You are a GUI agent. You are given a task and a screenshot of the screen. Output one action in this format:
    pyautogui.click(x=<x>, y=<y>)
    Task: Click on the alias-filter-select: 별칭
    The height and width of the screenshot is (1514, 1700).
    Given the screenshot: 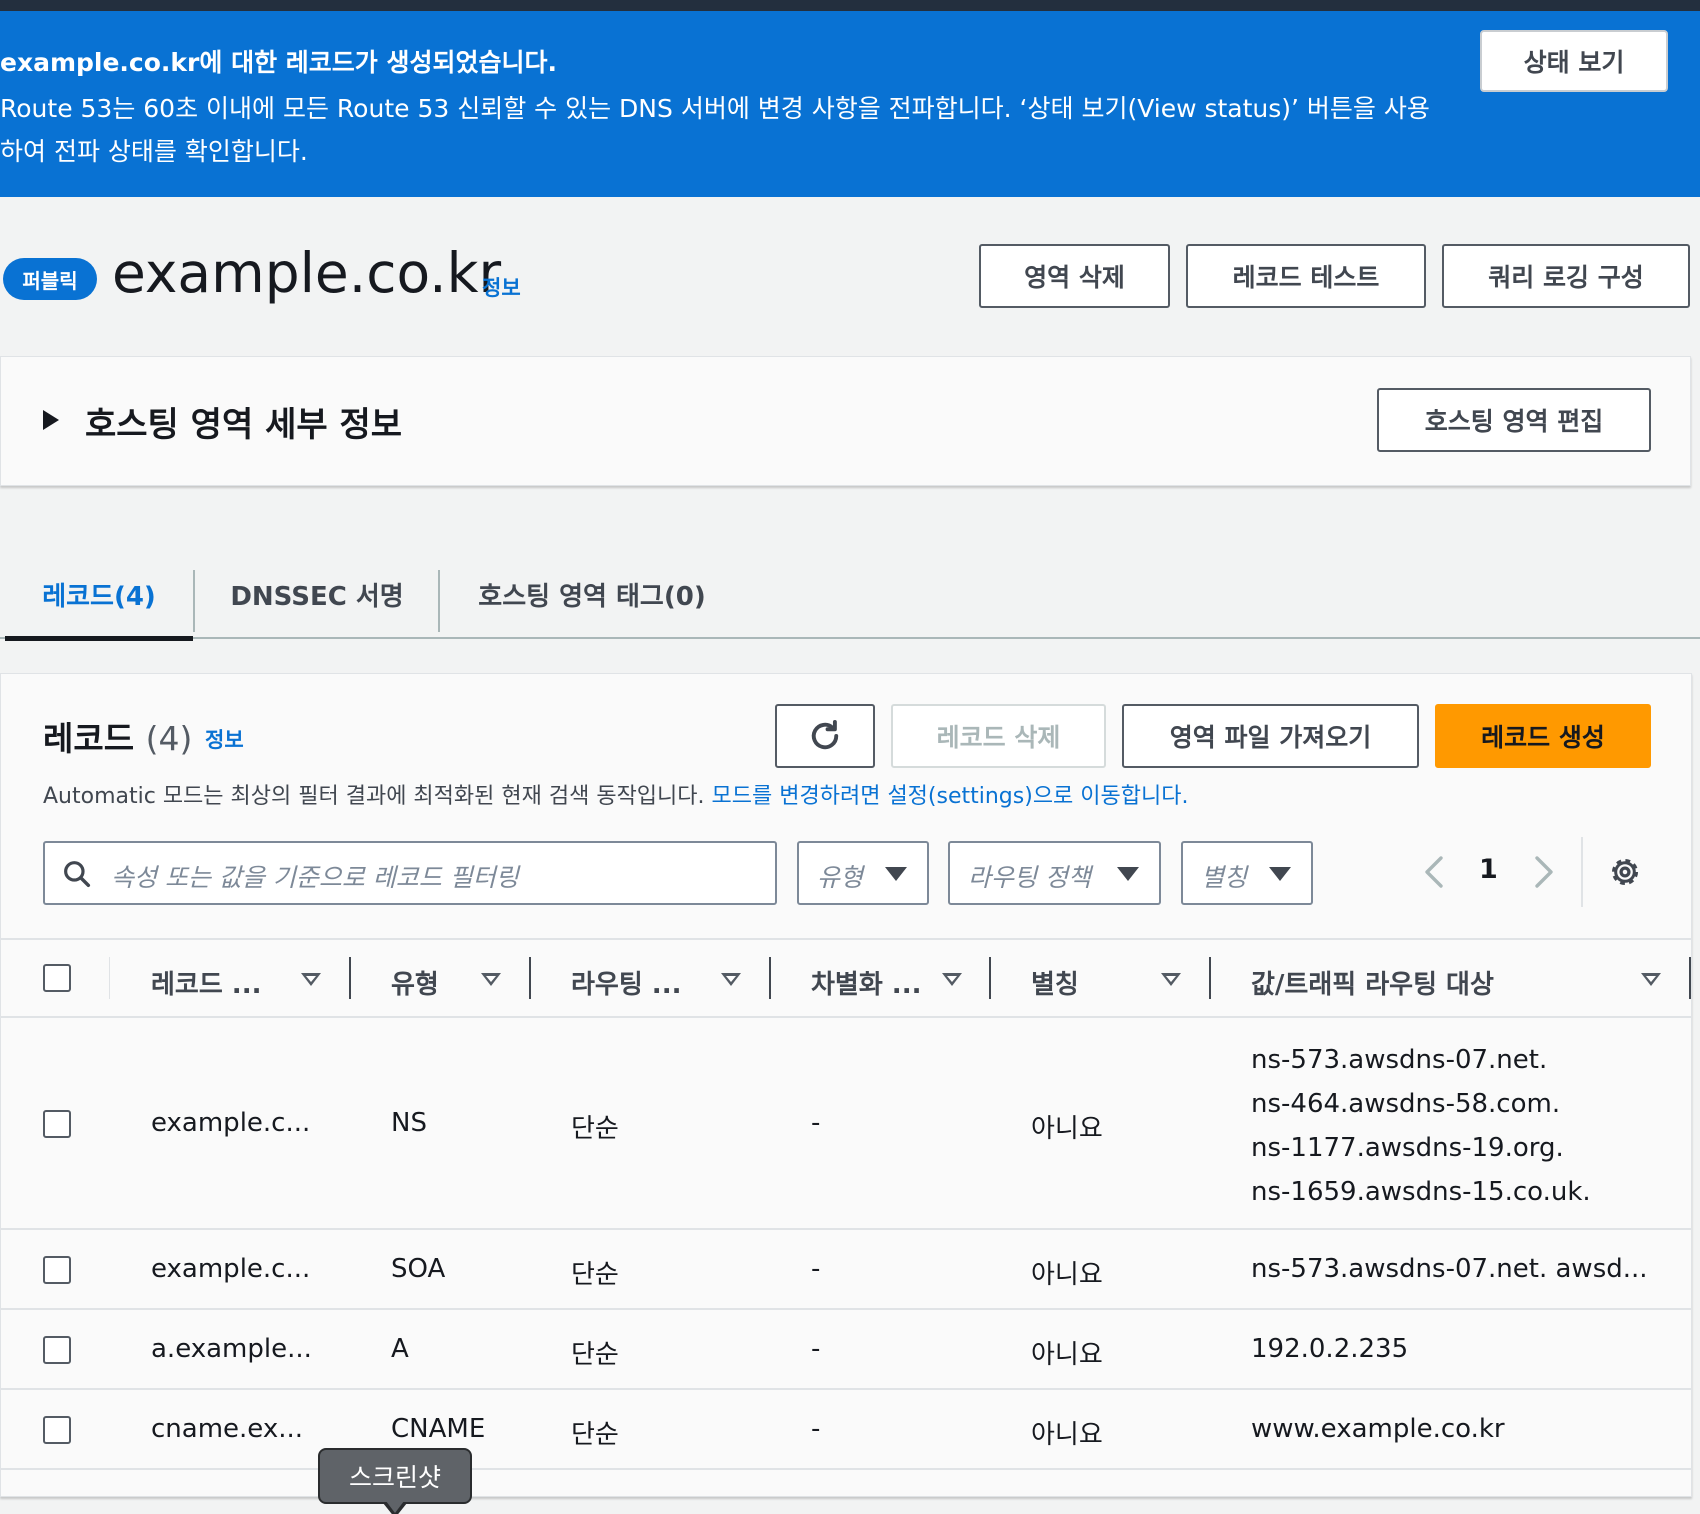 What is the action you would take?
    pyautogui.click(x=1247, y=873)
    